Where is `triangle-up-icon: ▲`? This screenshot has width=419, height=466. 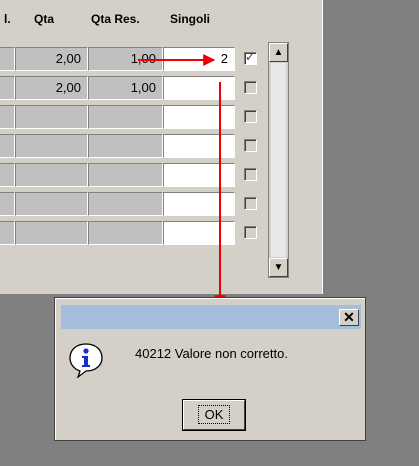
triangle-up-icon: ▲ is located at coordinates (278, 52).